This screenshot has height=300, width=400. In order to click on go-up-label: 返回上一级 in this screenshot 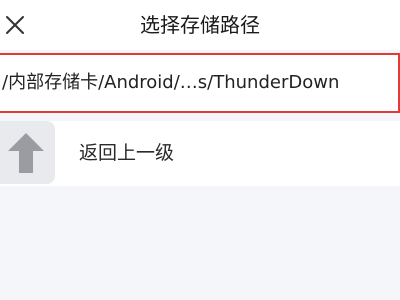, I will do `click(127, 153)`.